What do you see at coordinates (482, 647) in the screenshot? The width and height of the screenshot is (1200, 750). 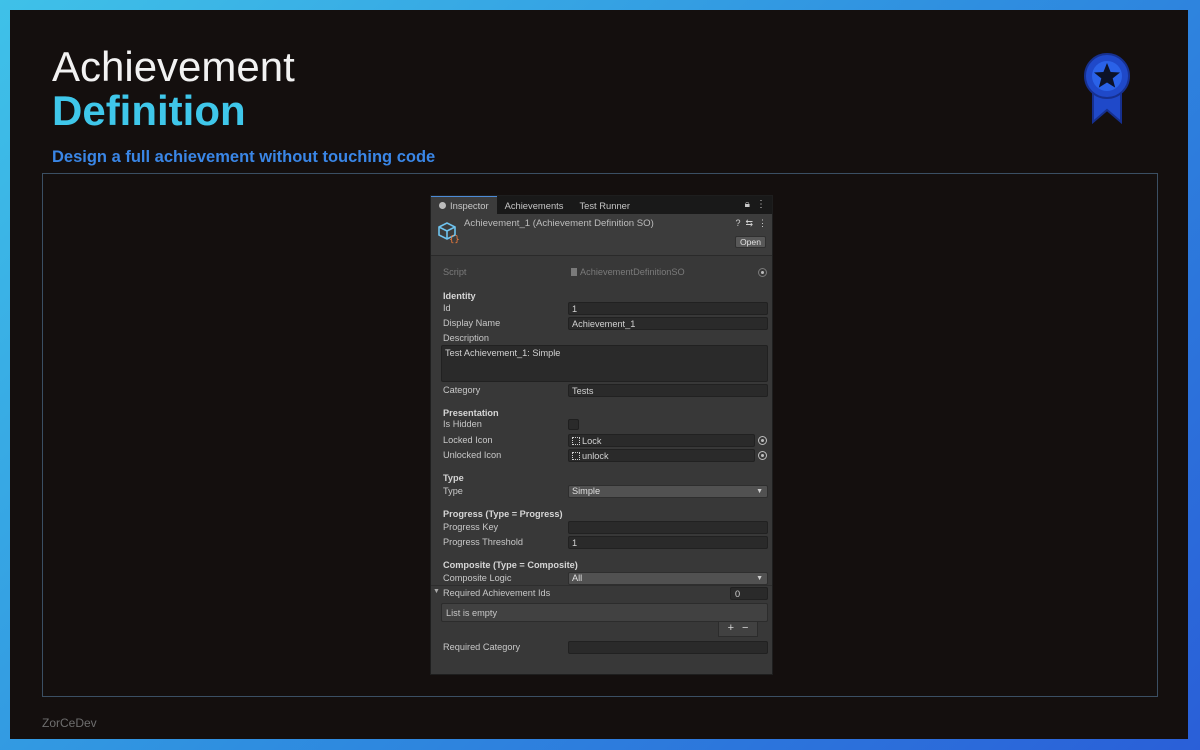 I see `required-category-label: Required Category` at bounding box center [482, 647].